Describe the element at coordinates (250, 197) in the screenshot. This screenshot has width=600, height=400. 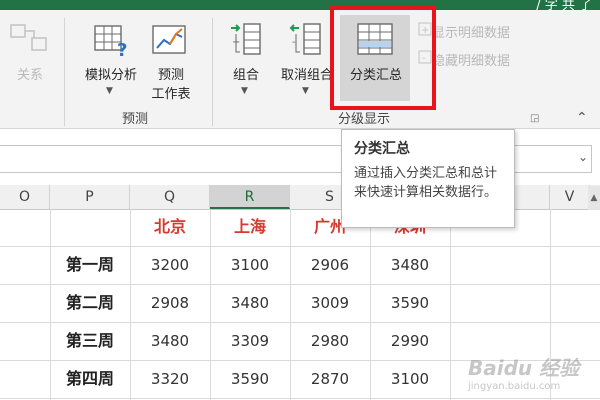
I see `column-header-r: R` at that location.